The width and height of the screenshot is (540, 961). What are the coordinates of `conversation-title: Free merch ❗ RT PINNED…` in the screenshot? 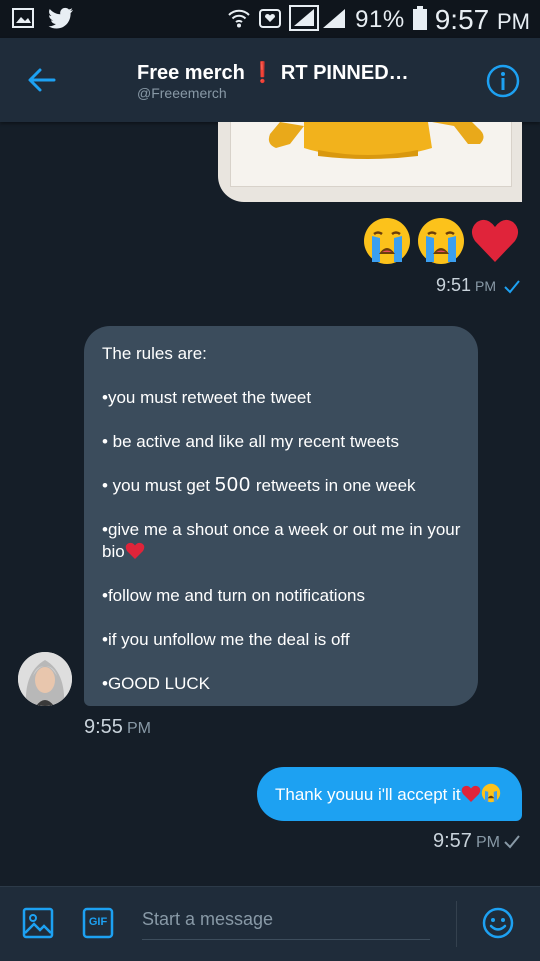 It's located at (273, 72).